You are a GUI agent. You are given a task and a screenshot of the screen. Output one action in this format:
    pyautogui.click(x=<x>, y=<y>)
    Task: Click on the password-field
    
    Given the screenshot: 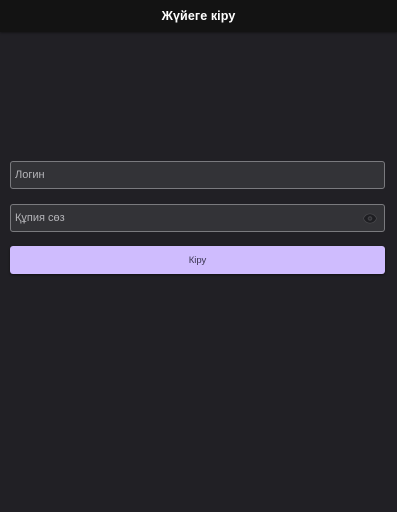 What is the action you would take?
    pyautogui.click(x=197, y=218)
    